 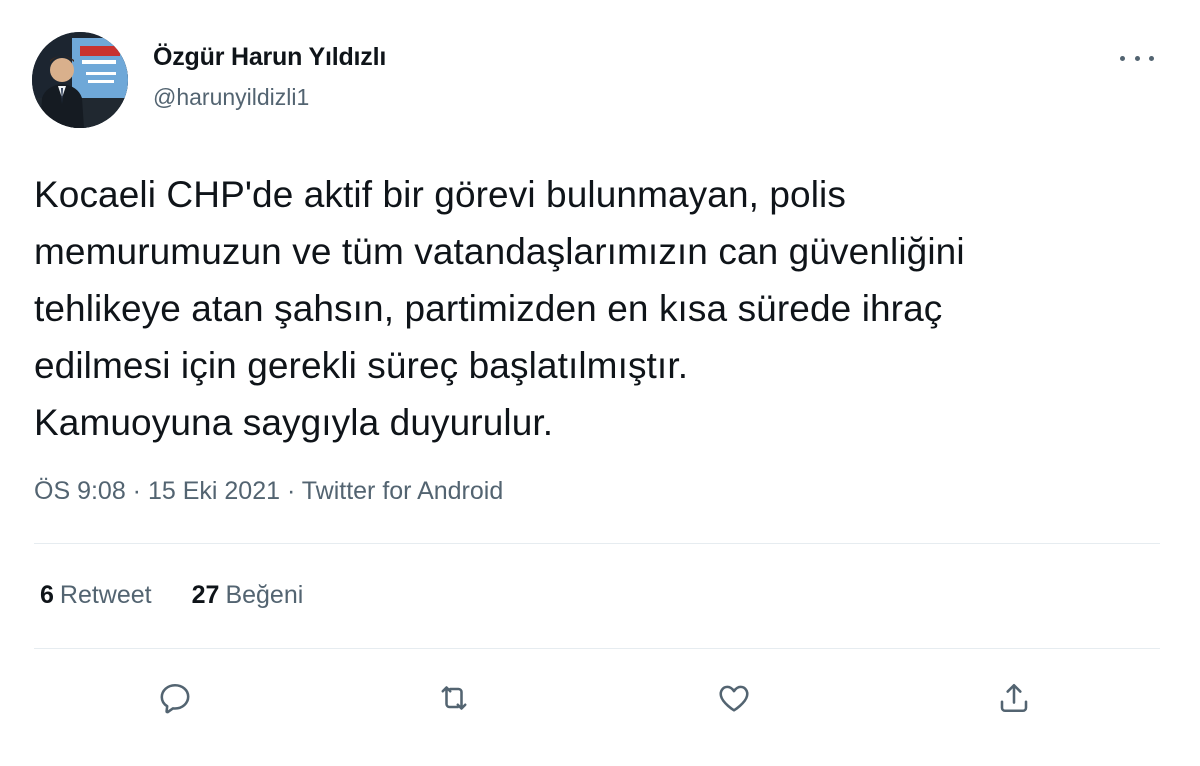 I want to click on share-icon, so click(x=1014, y=698).